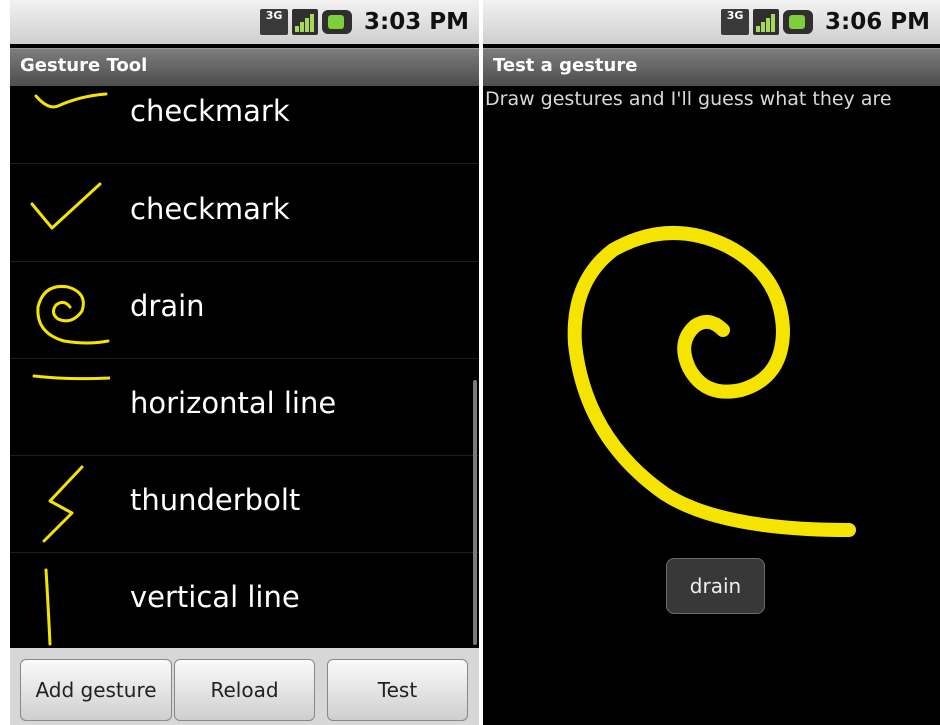 The width and height of the screenshot is (940, 725). What do you see at coordinates (475, 512) in the screenshot?
I see `list-scrollbar` at bounding box center [475, 512].